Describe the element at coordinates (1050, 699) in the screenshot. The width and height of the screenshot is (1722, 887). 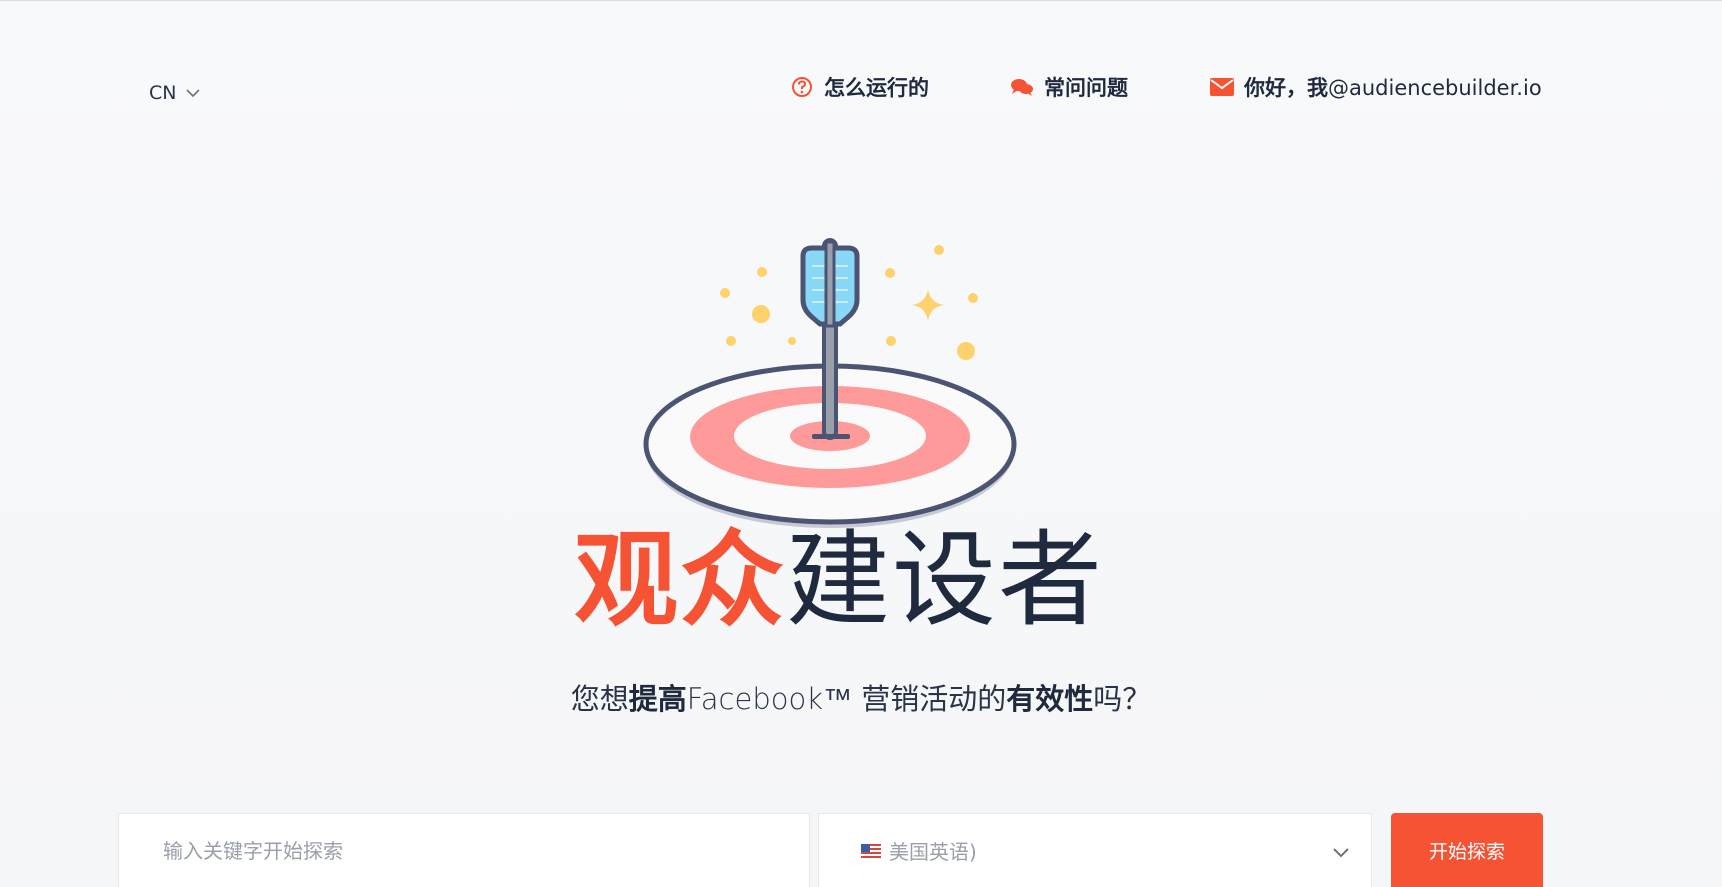
I see `subtitle-bold2: 有效性` at that location.